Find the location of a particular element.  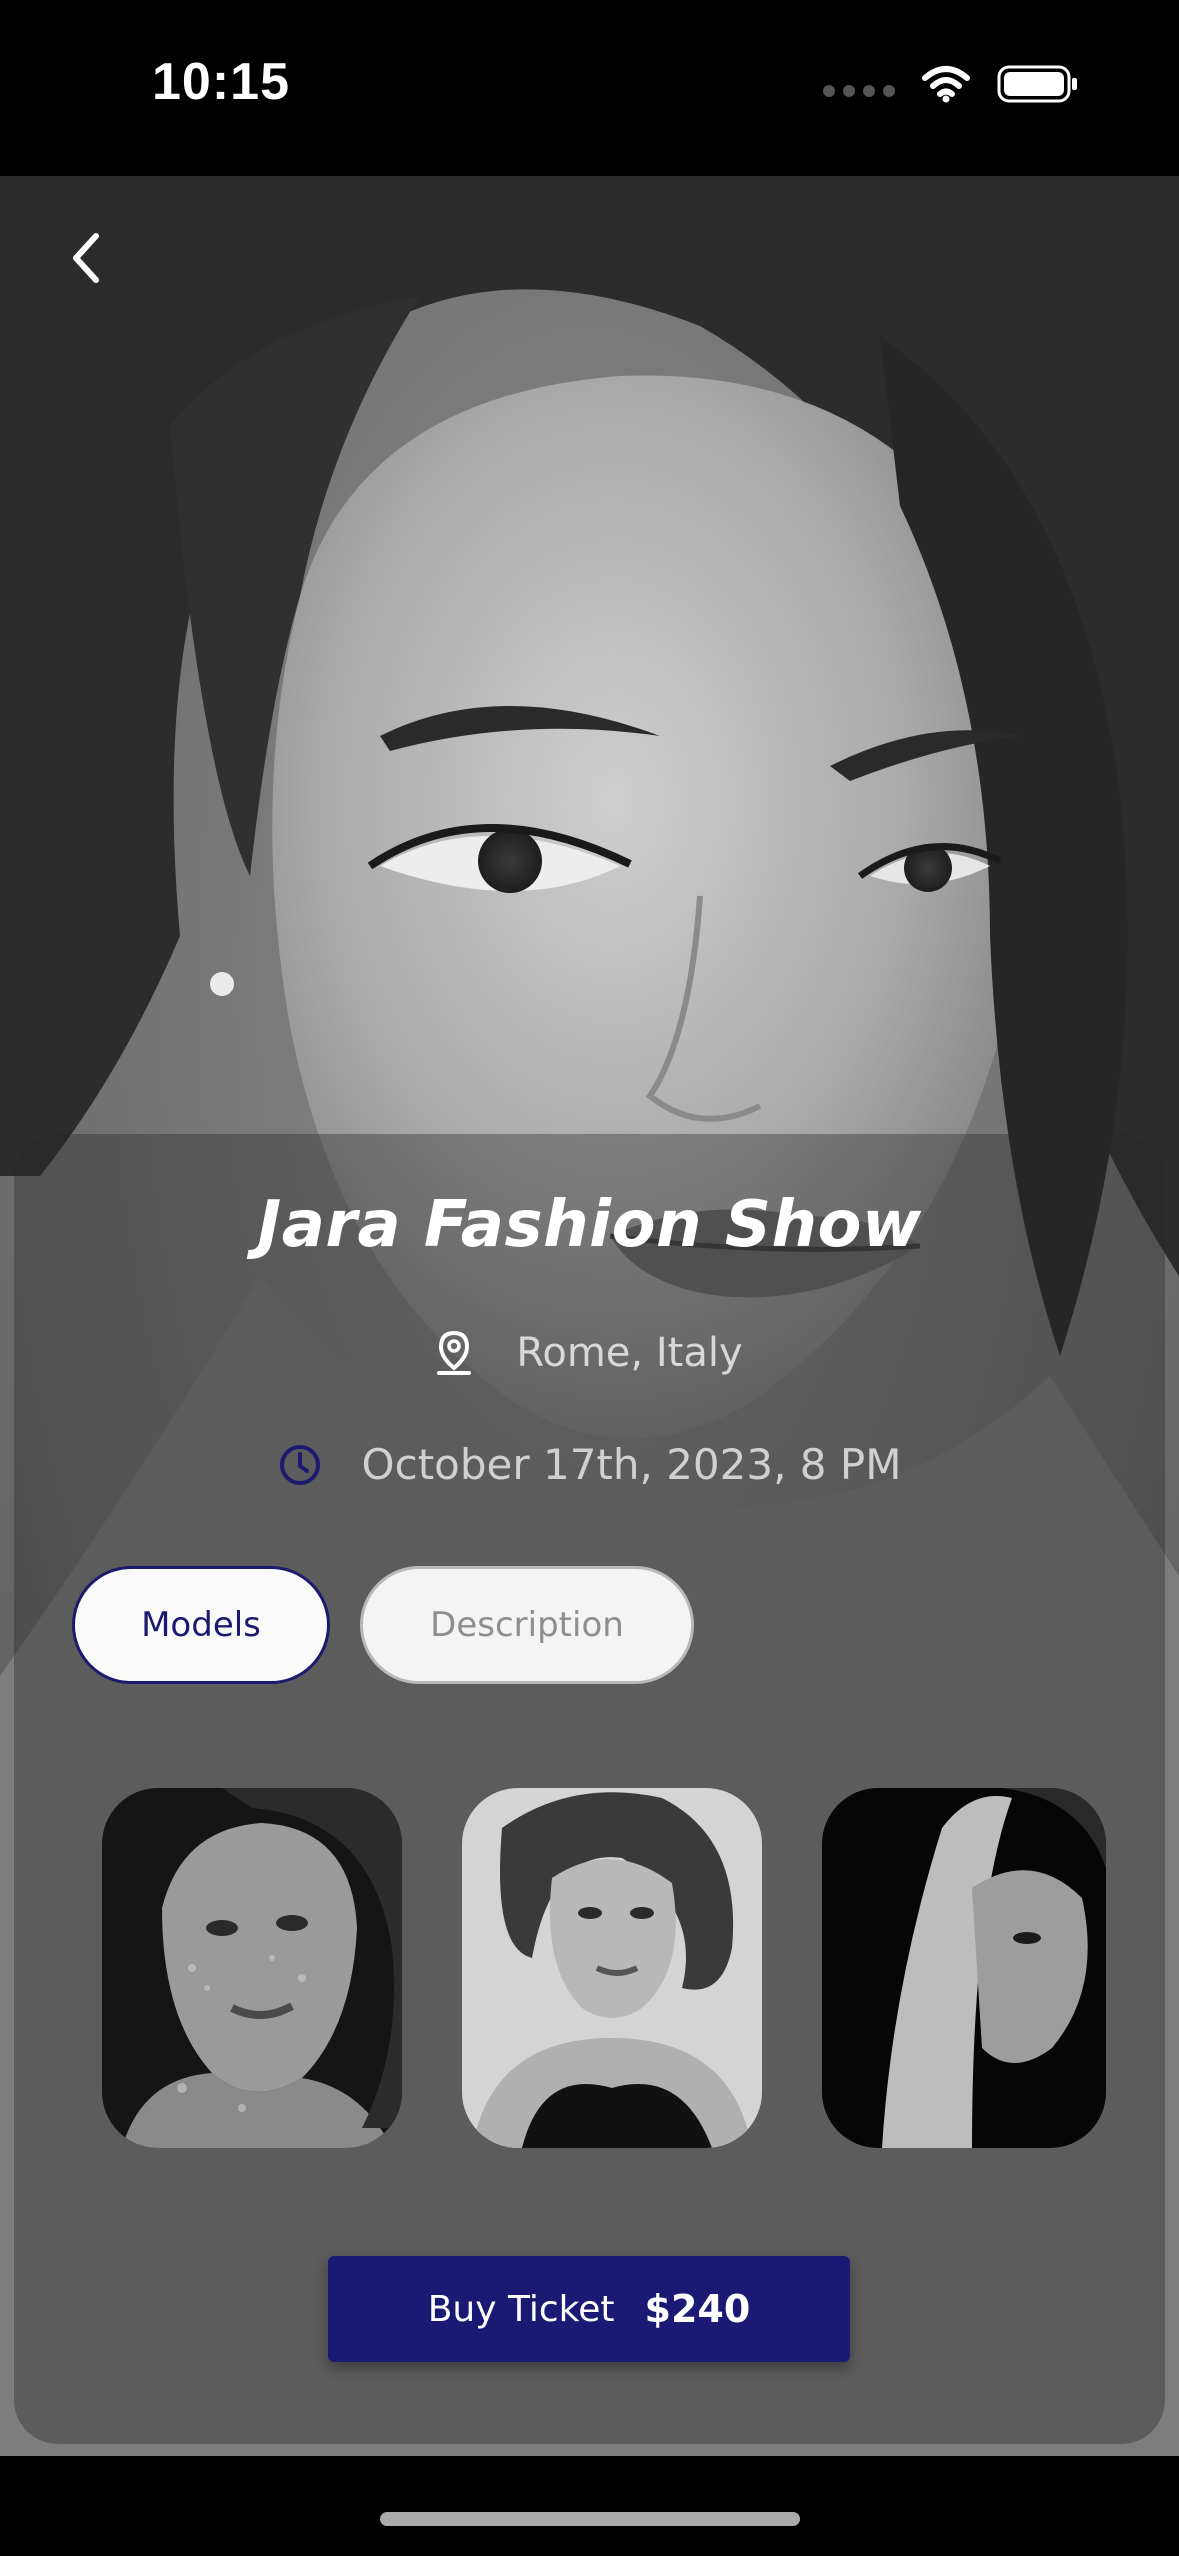

buy-ticket-button: Buy Ticket $240 is located at coordinates (589, 2309).